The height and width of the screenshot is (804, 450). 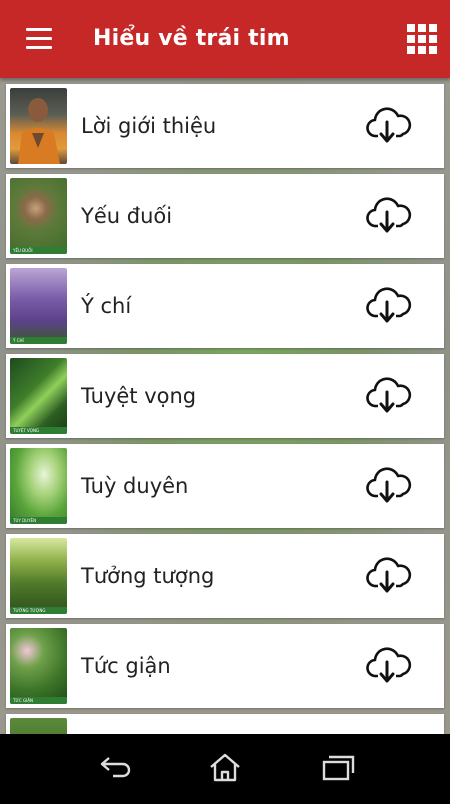 I want to click on app-bar: Hiểu về trái tim, so click(x=225, y=39).